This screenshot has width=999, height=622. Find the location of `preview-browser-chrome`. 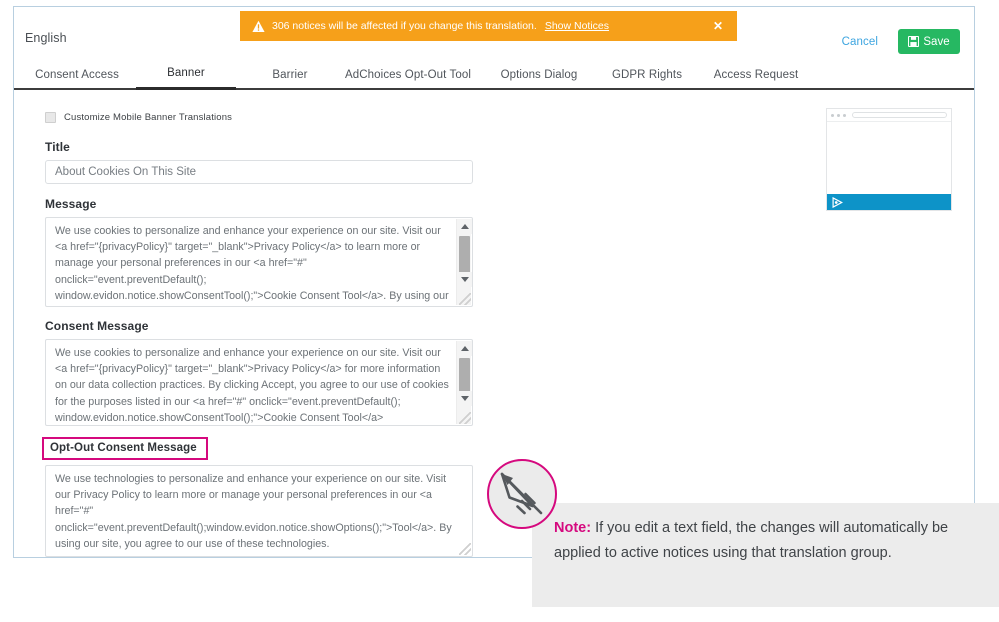

preview-browser-chrome is located at coordinates (889, 115).